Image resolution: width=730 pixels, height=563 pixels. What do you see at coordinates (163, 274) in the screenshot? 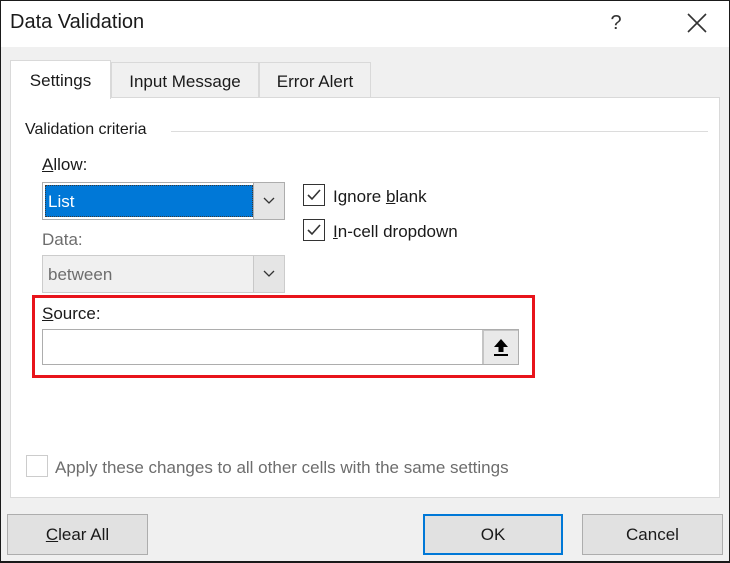
I see `data-dropdown: between` at bounding box center [163, 274].